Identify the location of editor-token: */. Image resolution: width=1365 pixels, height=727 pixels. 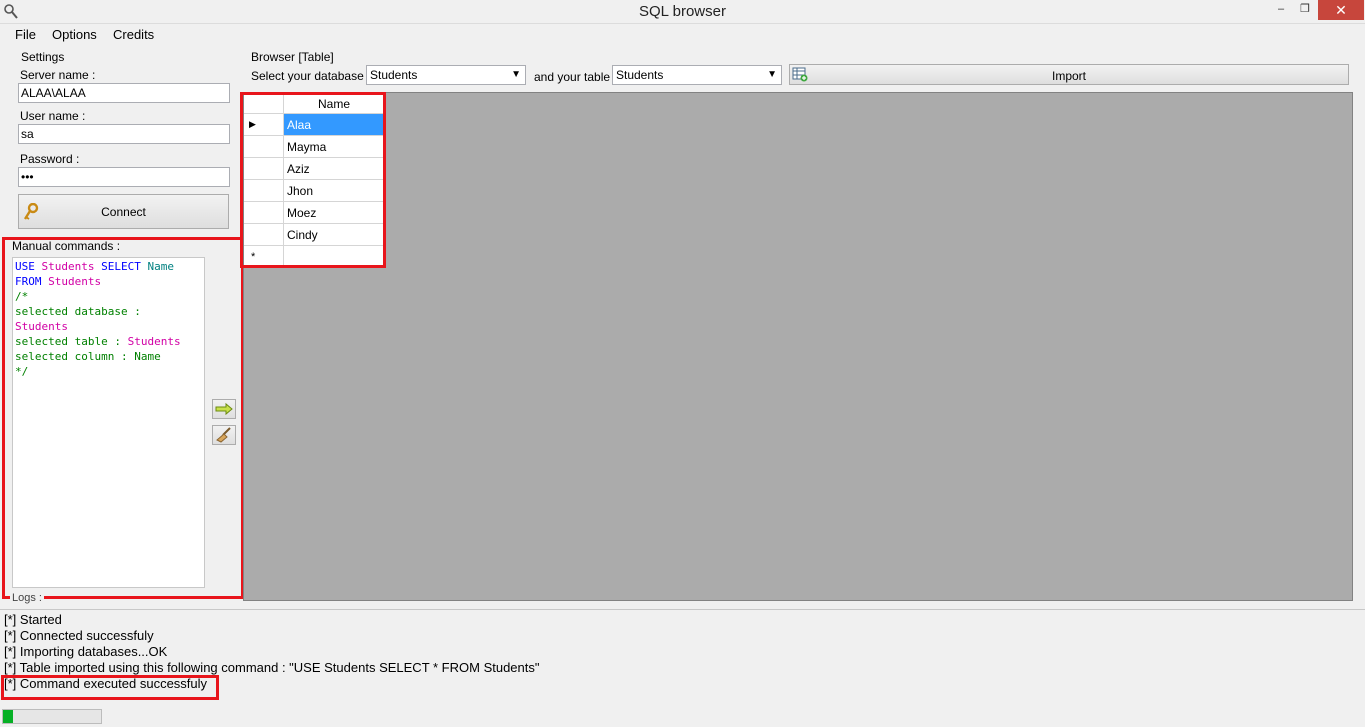
(22, 371).